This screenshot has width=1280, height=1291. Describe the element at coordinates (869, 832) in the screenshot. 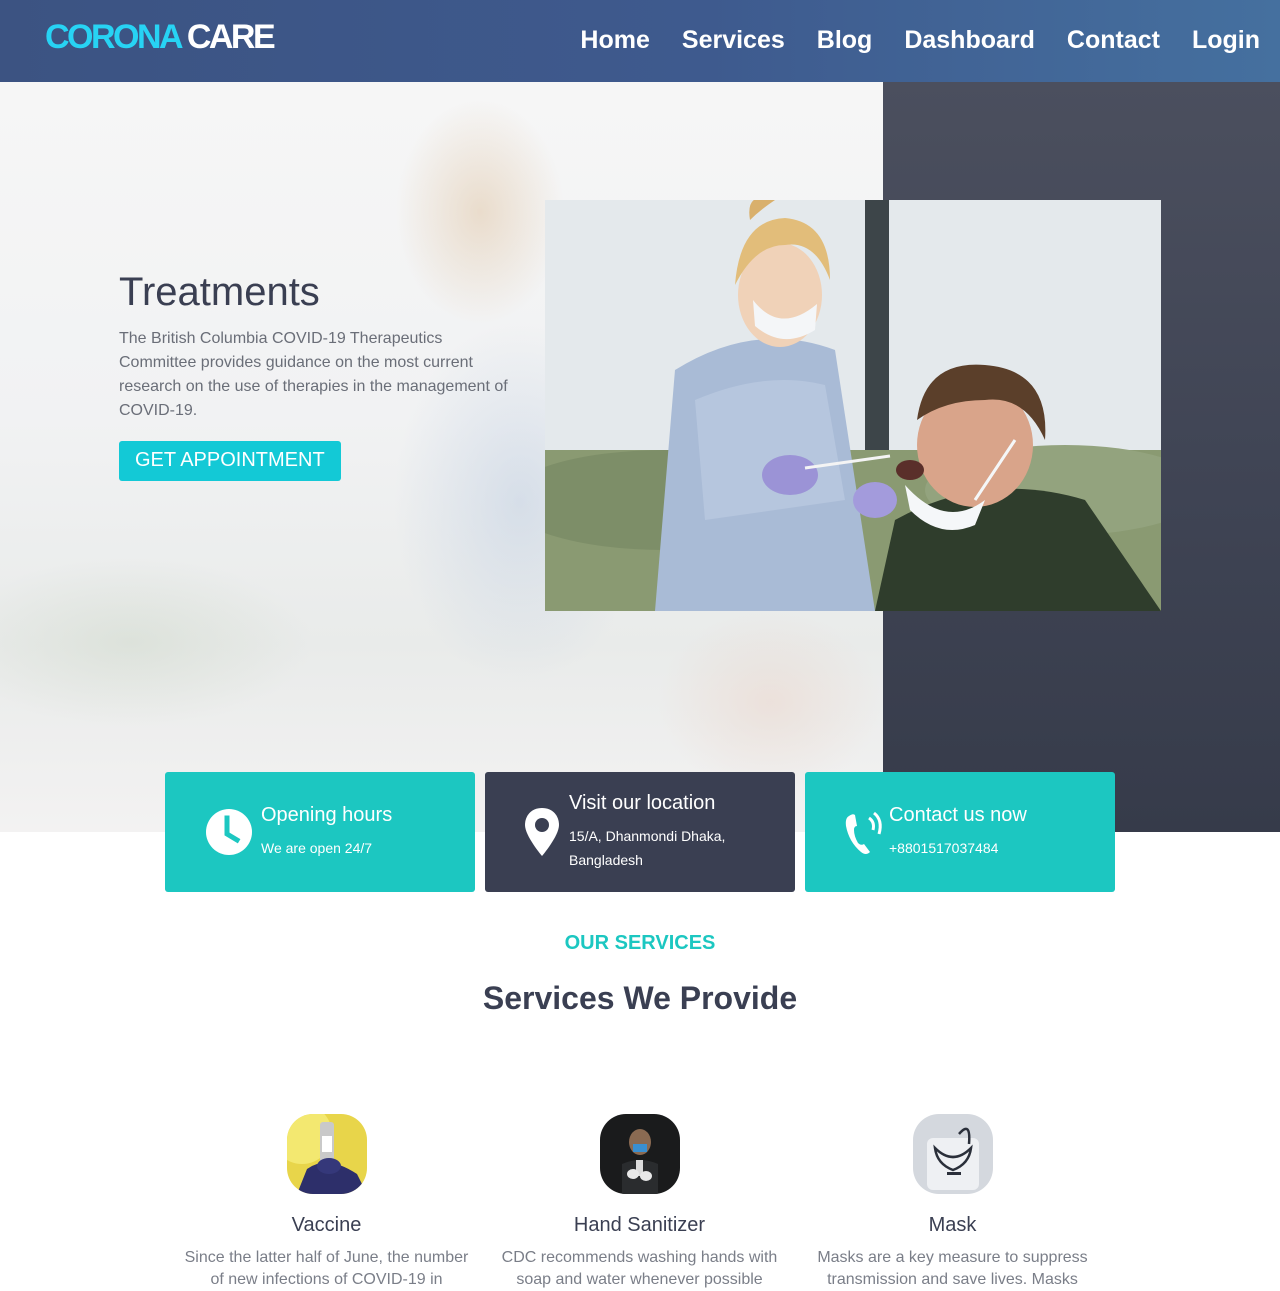

I see `phone-icon` at that location.